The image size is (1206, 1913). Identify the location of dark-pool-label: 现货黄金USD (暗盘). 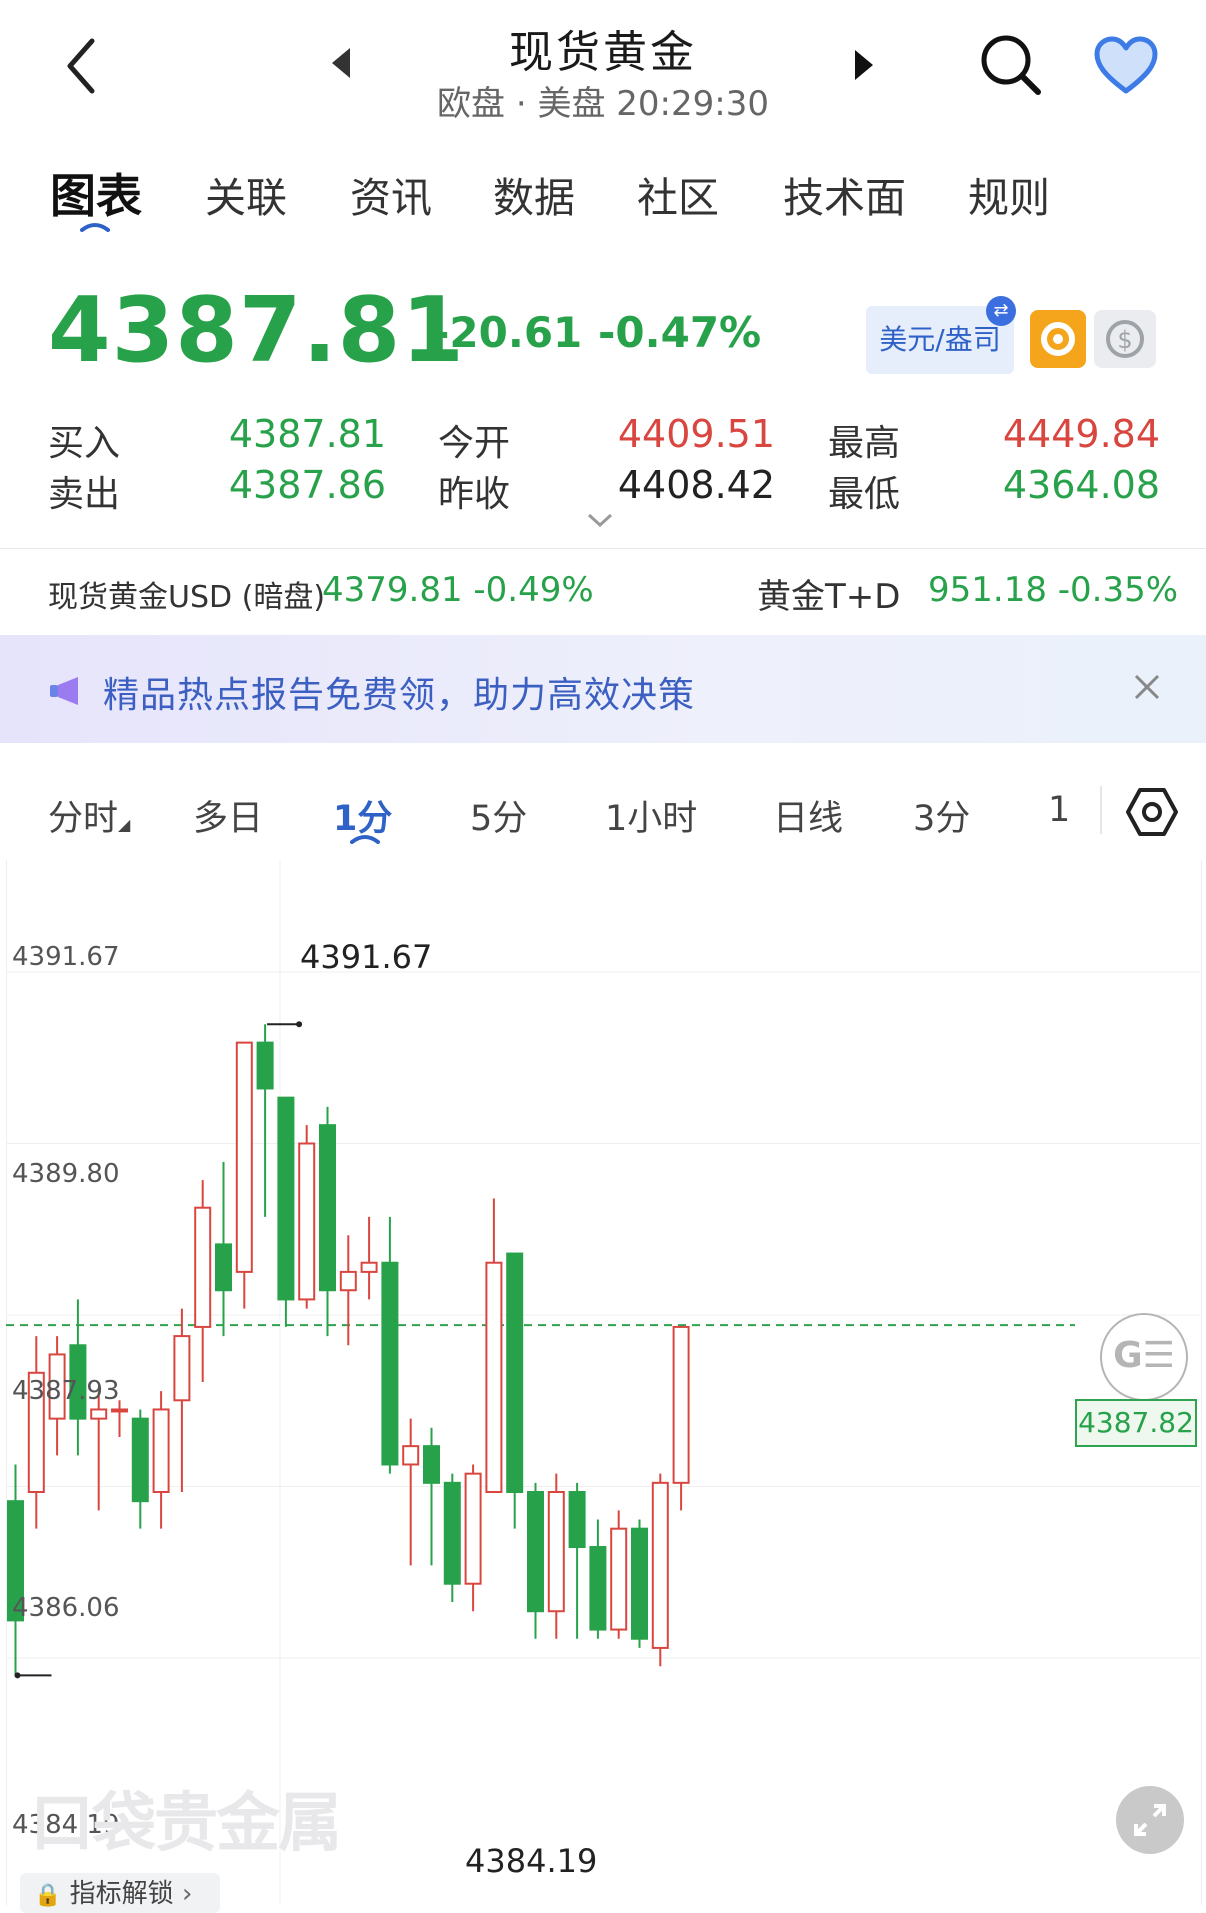
(186, 594).